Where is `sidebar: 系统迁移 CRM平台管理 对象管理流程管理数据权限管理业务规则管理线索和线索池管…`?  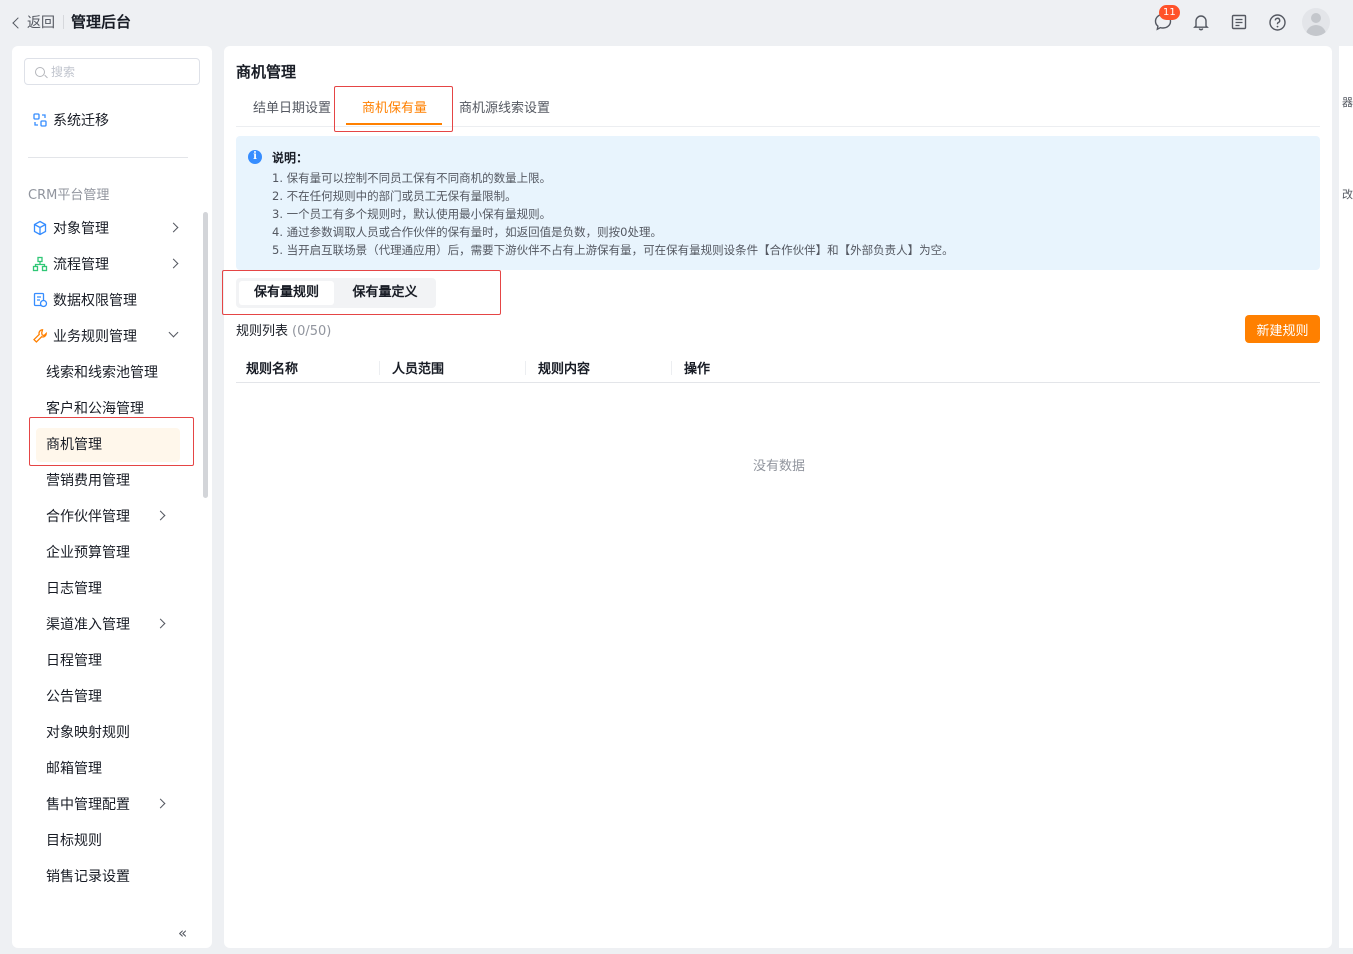 sidebar: 系统迁移 CRM平台管理 对象管理流程管理数据权限管理业务规则管理线索和线索池管… is located at coordinates (112, 497).